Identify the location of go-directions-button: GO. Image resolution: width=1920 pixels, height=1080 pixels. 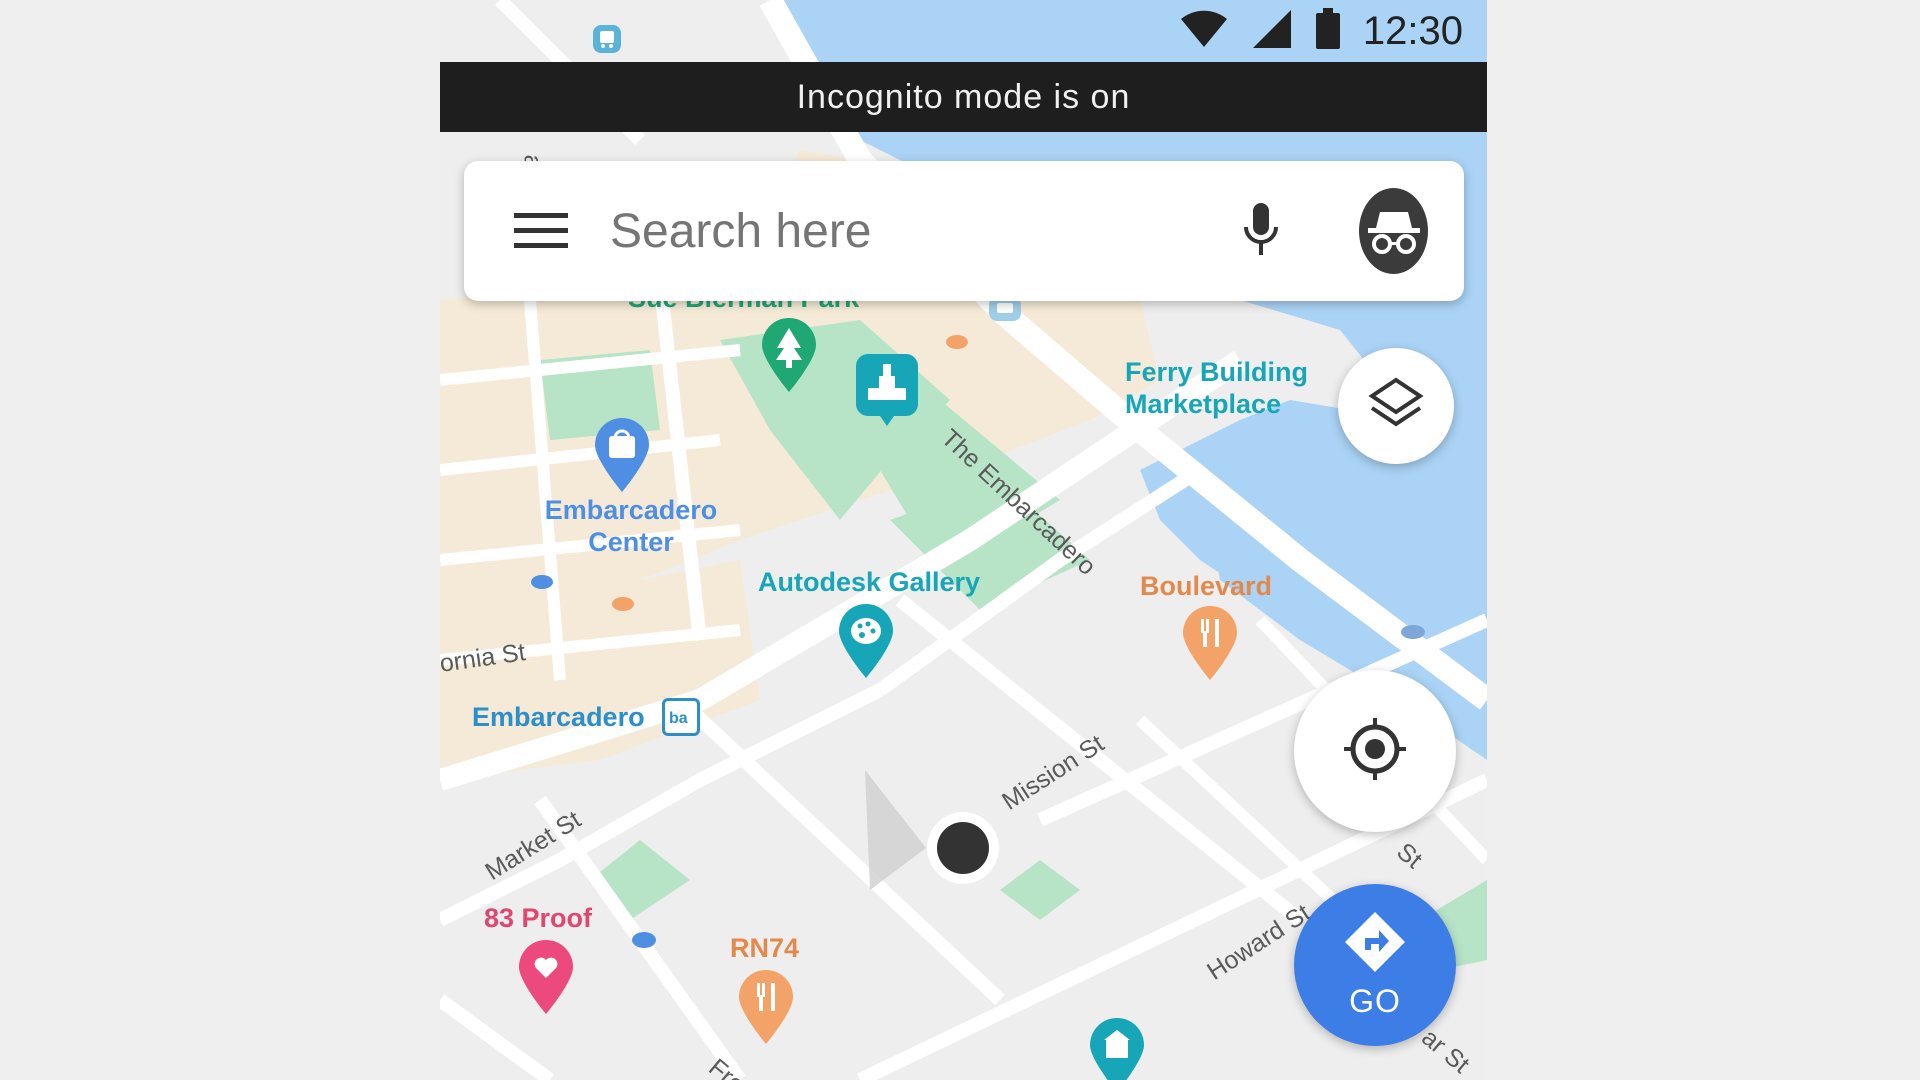
(1375, 965).